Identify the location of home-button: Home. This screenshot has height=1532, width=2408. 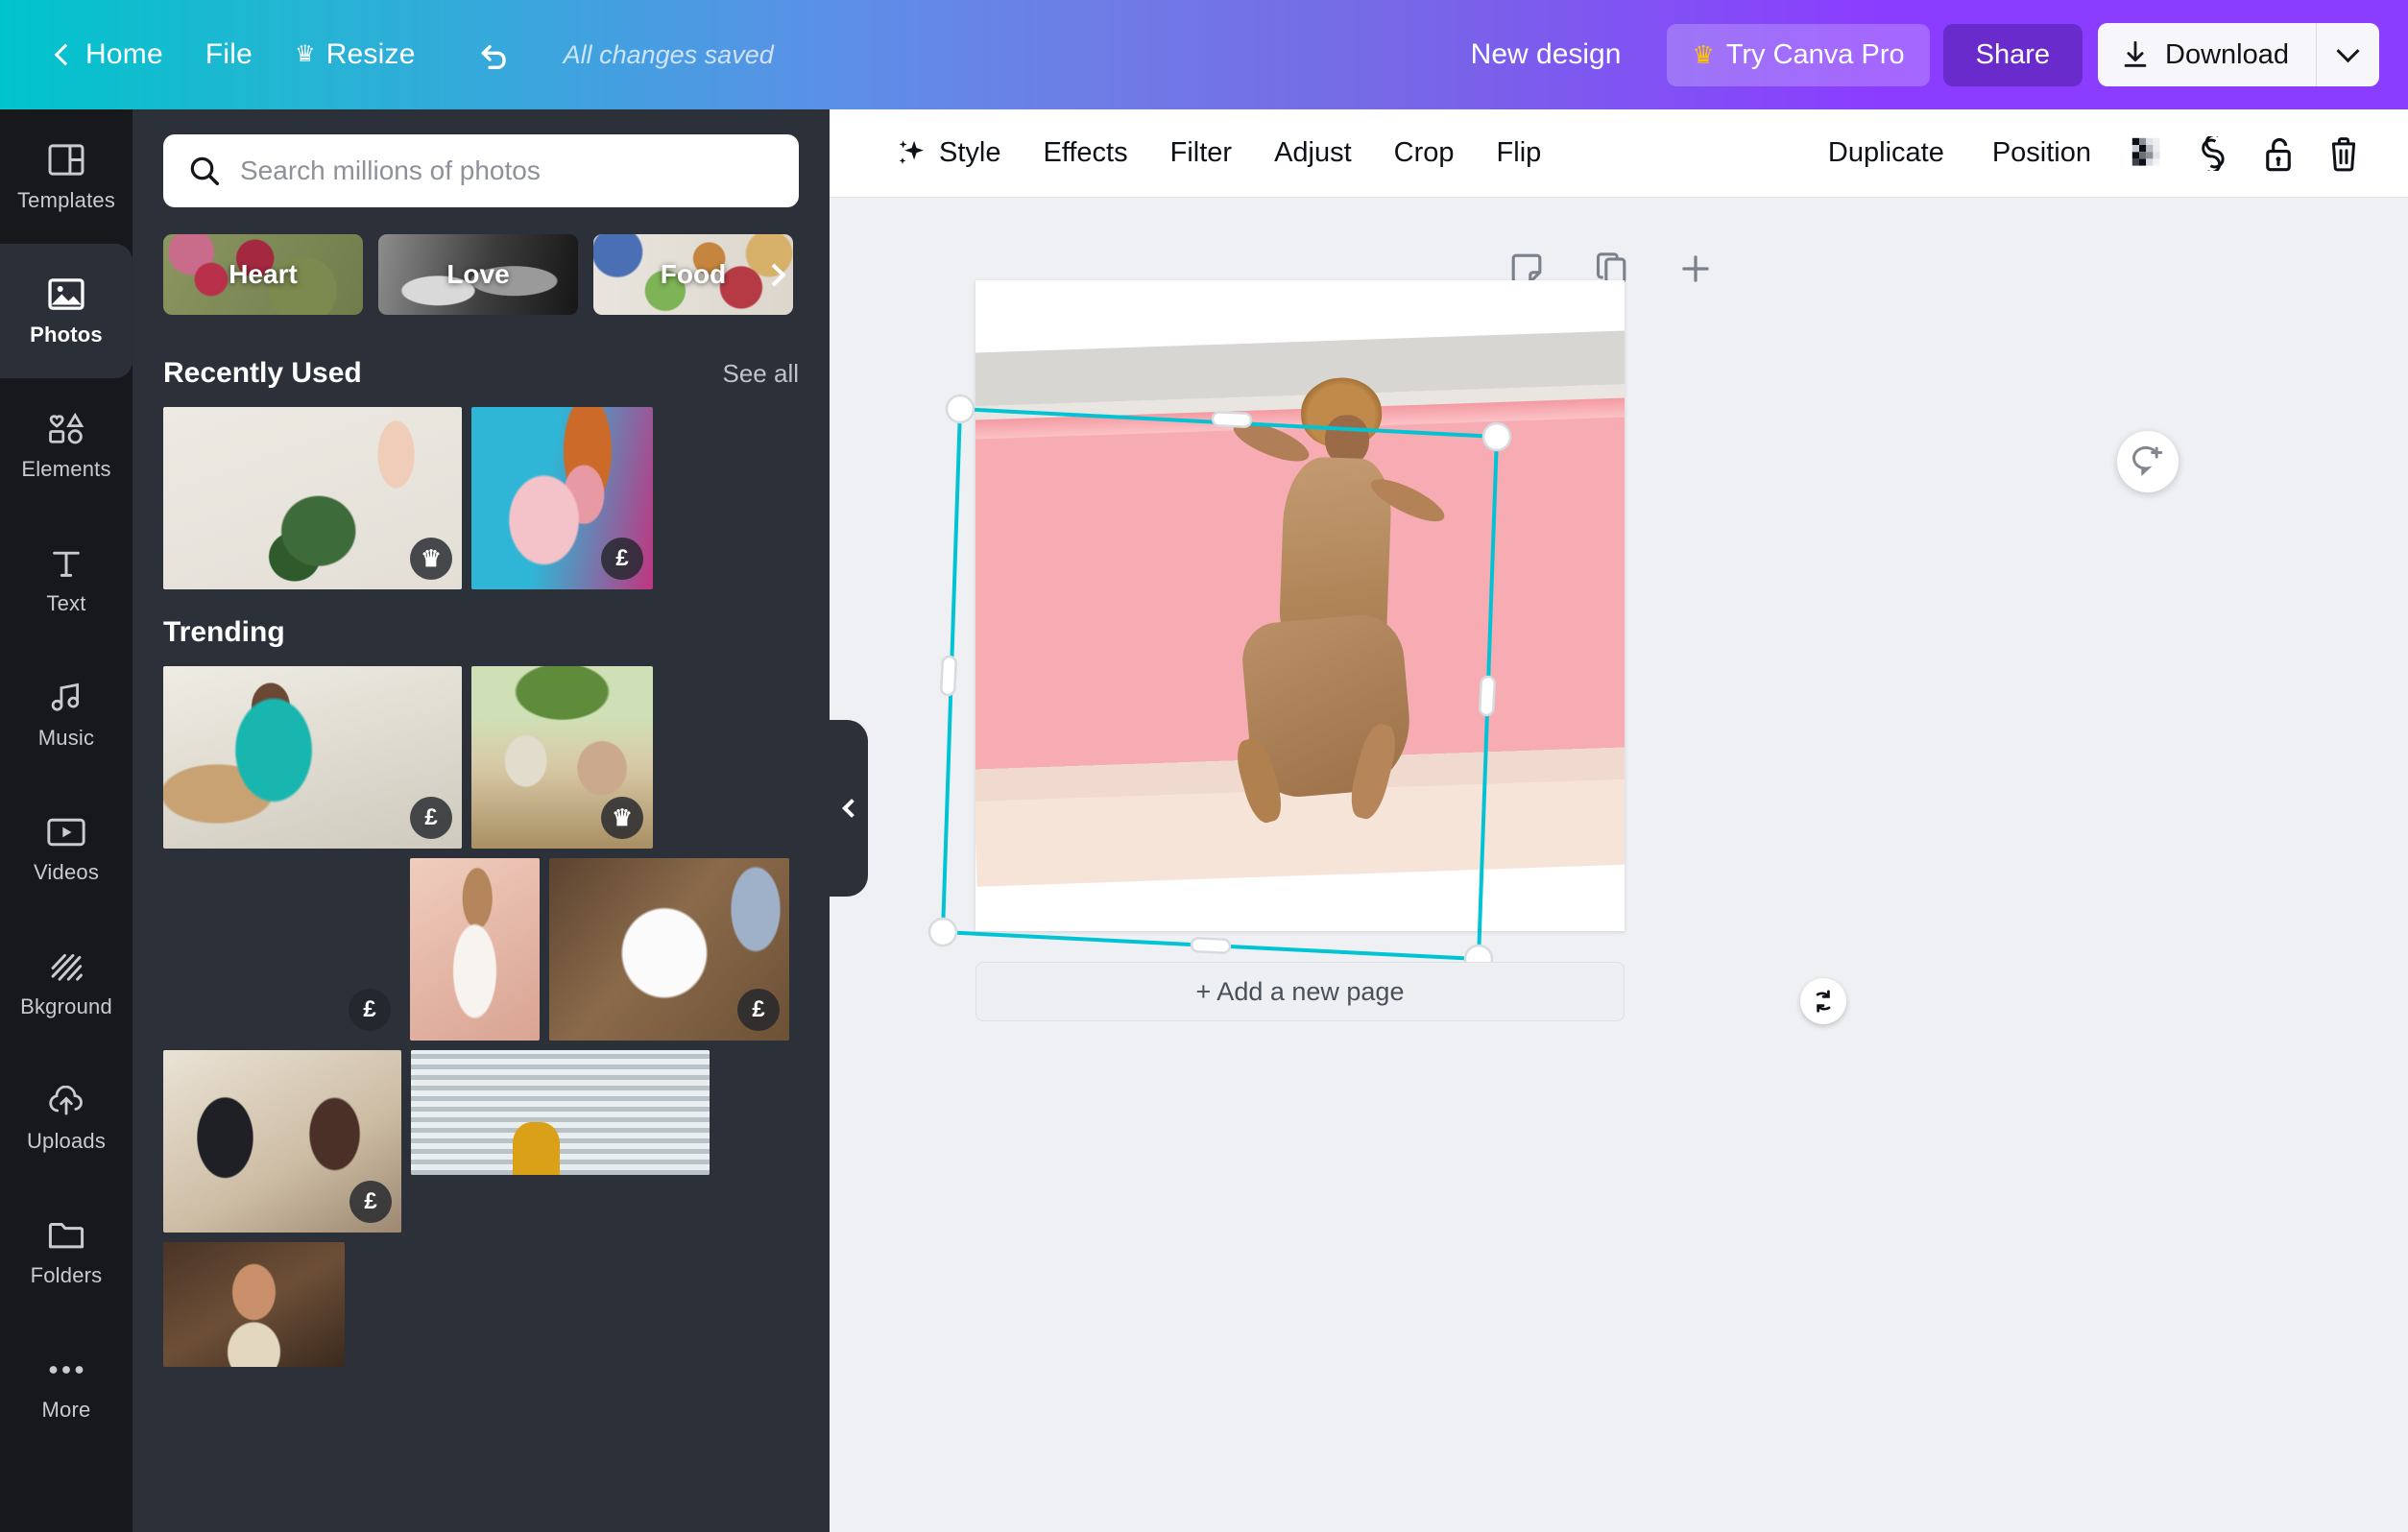
(110, 55).